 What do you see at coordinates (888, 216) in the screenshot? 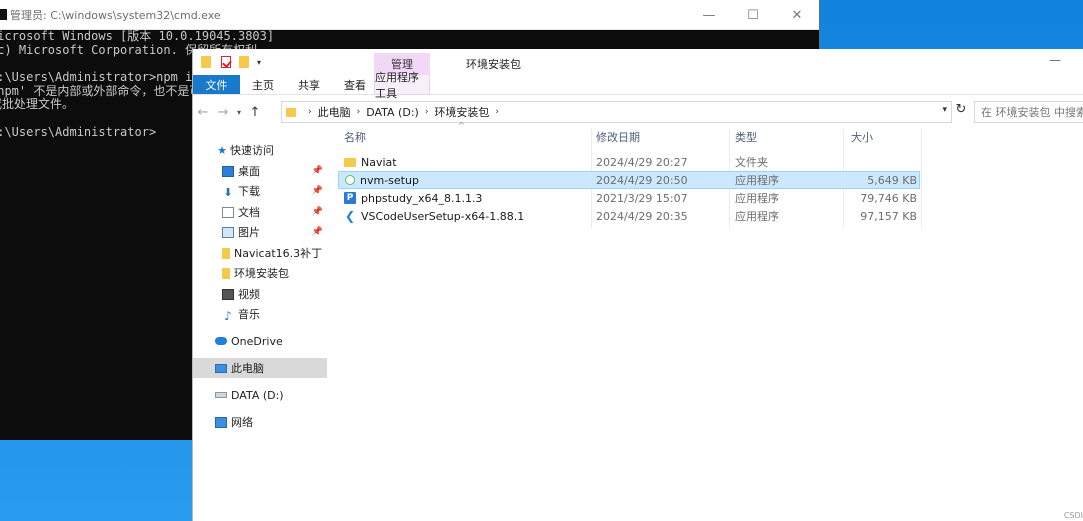
I see `file-size: 97,157 KB` at bounding box center [888, 216].